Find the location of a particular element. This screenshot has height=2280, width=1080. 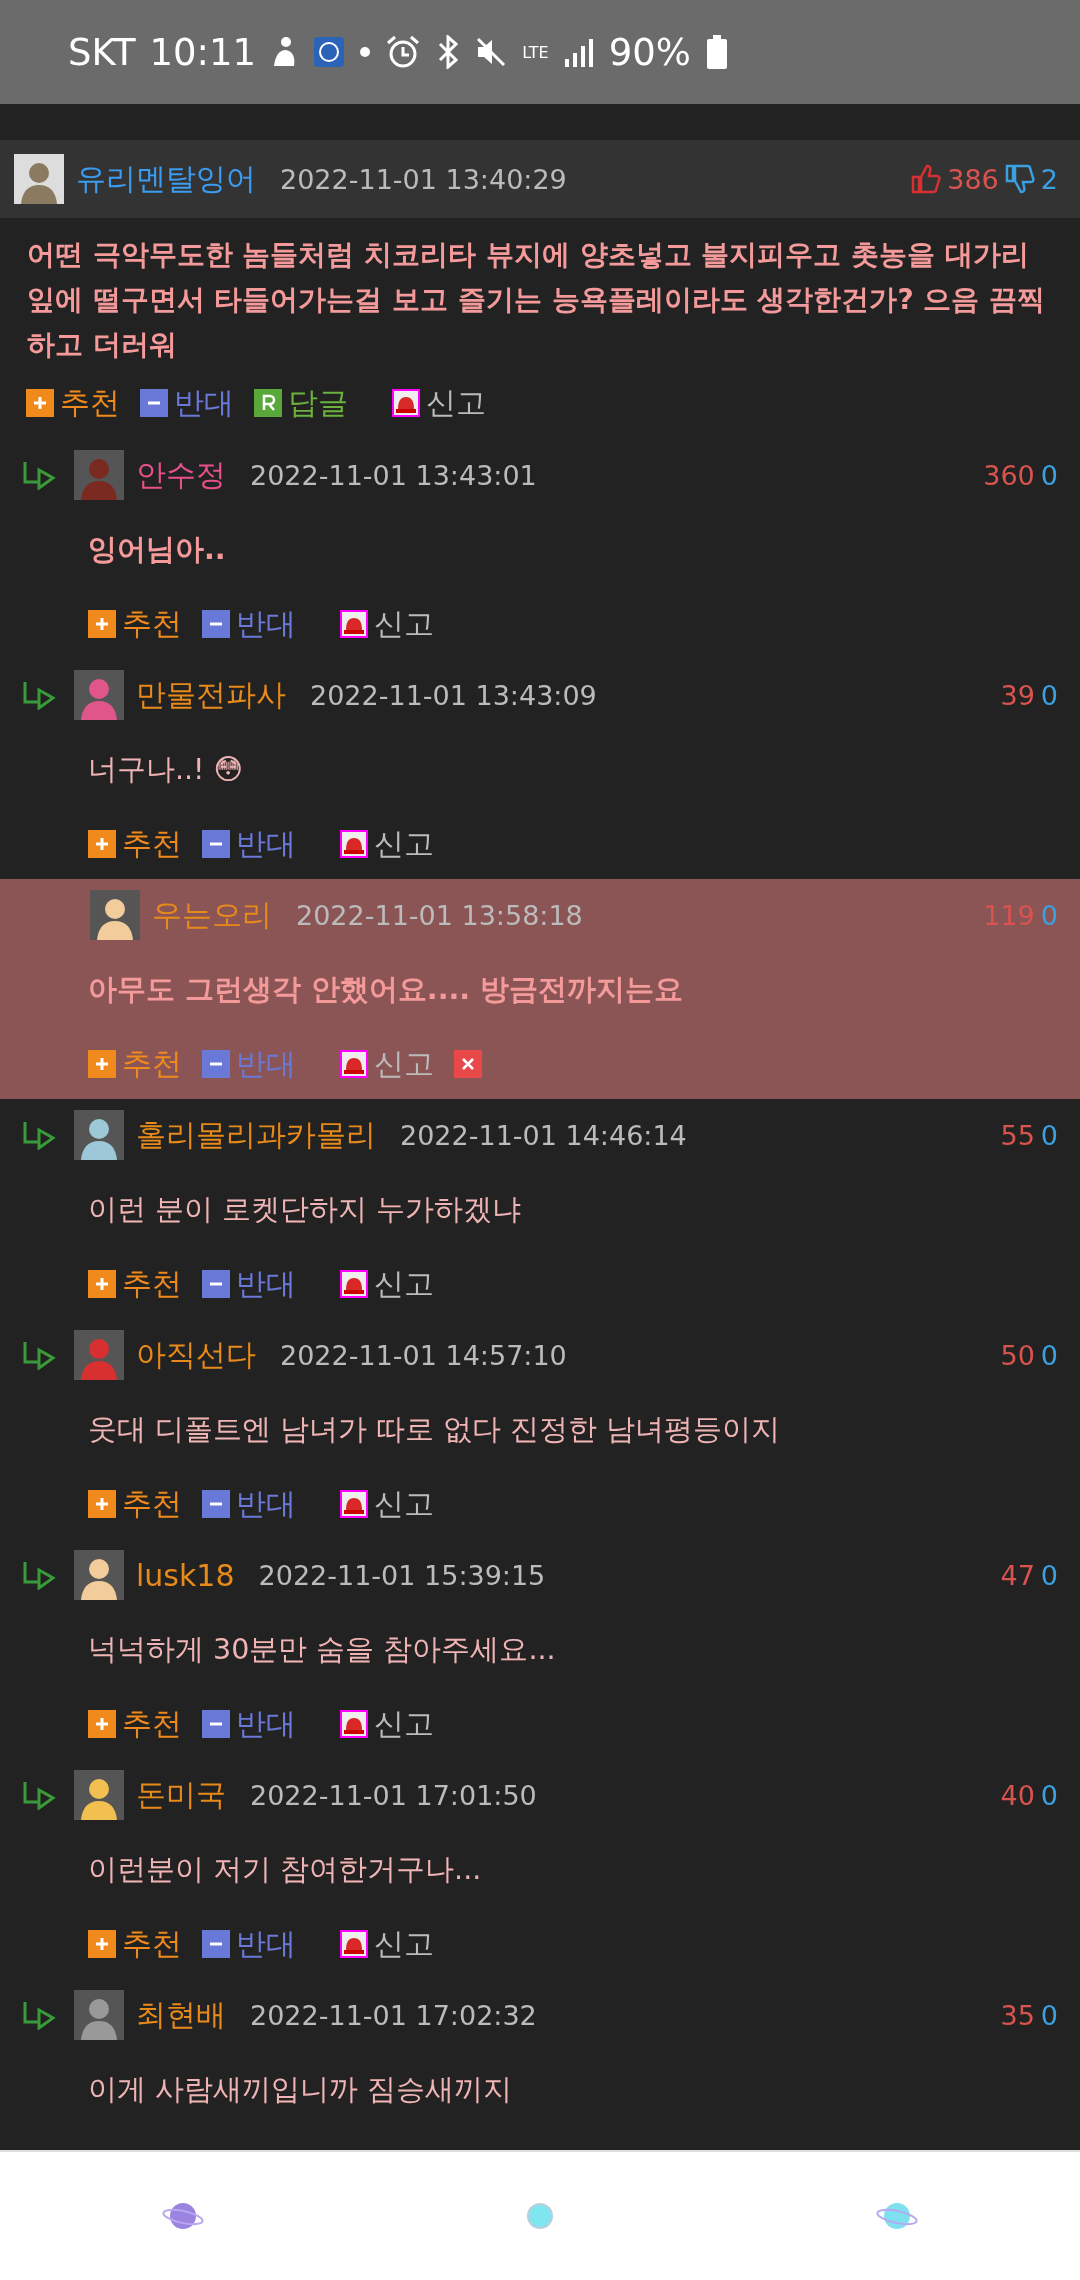

mute-icon is located at coordinates (491, 52).